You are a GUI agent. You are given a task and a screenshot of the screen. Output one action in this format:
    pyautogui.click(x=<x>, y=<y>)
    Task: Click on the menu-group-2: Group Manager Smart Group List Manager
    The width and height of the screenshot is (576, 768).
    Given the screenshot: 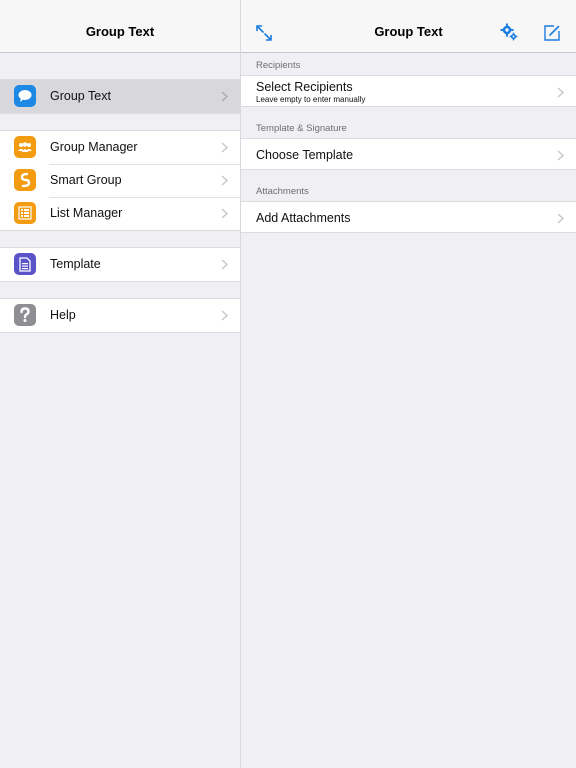 What is the action you would take?
    pyautogui.click(x=120, y=180)
    